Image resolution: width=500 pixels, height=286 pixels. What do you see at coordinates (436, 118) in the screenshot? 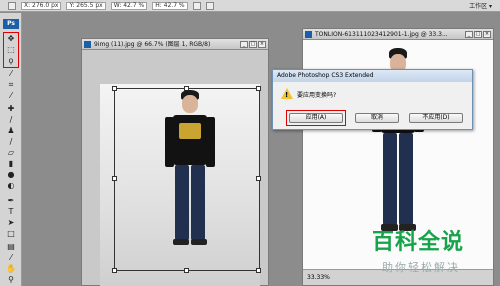
I see `dont-apply-button: 不应用(D)` at bounding box center [436, 118].